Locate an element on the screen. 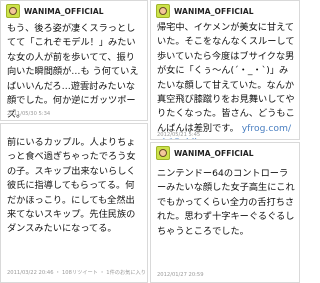  tweet-timestamp: 2011/05/30 5:34 is located at coordinates (28, 114).